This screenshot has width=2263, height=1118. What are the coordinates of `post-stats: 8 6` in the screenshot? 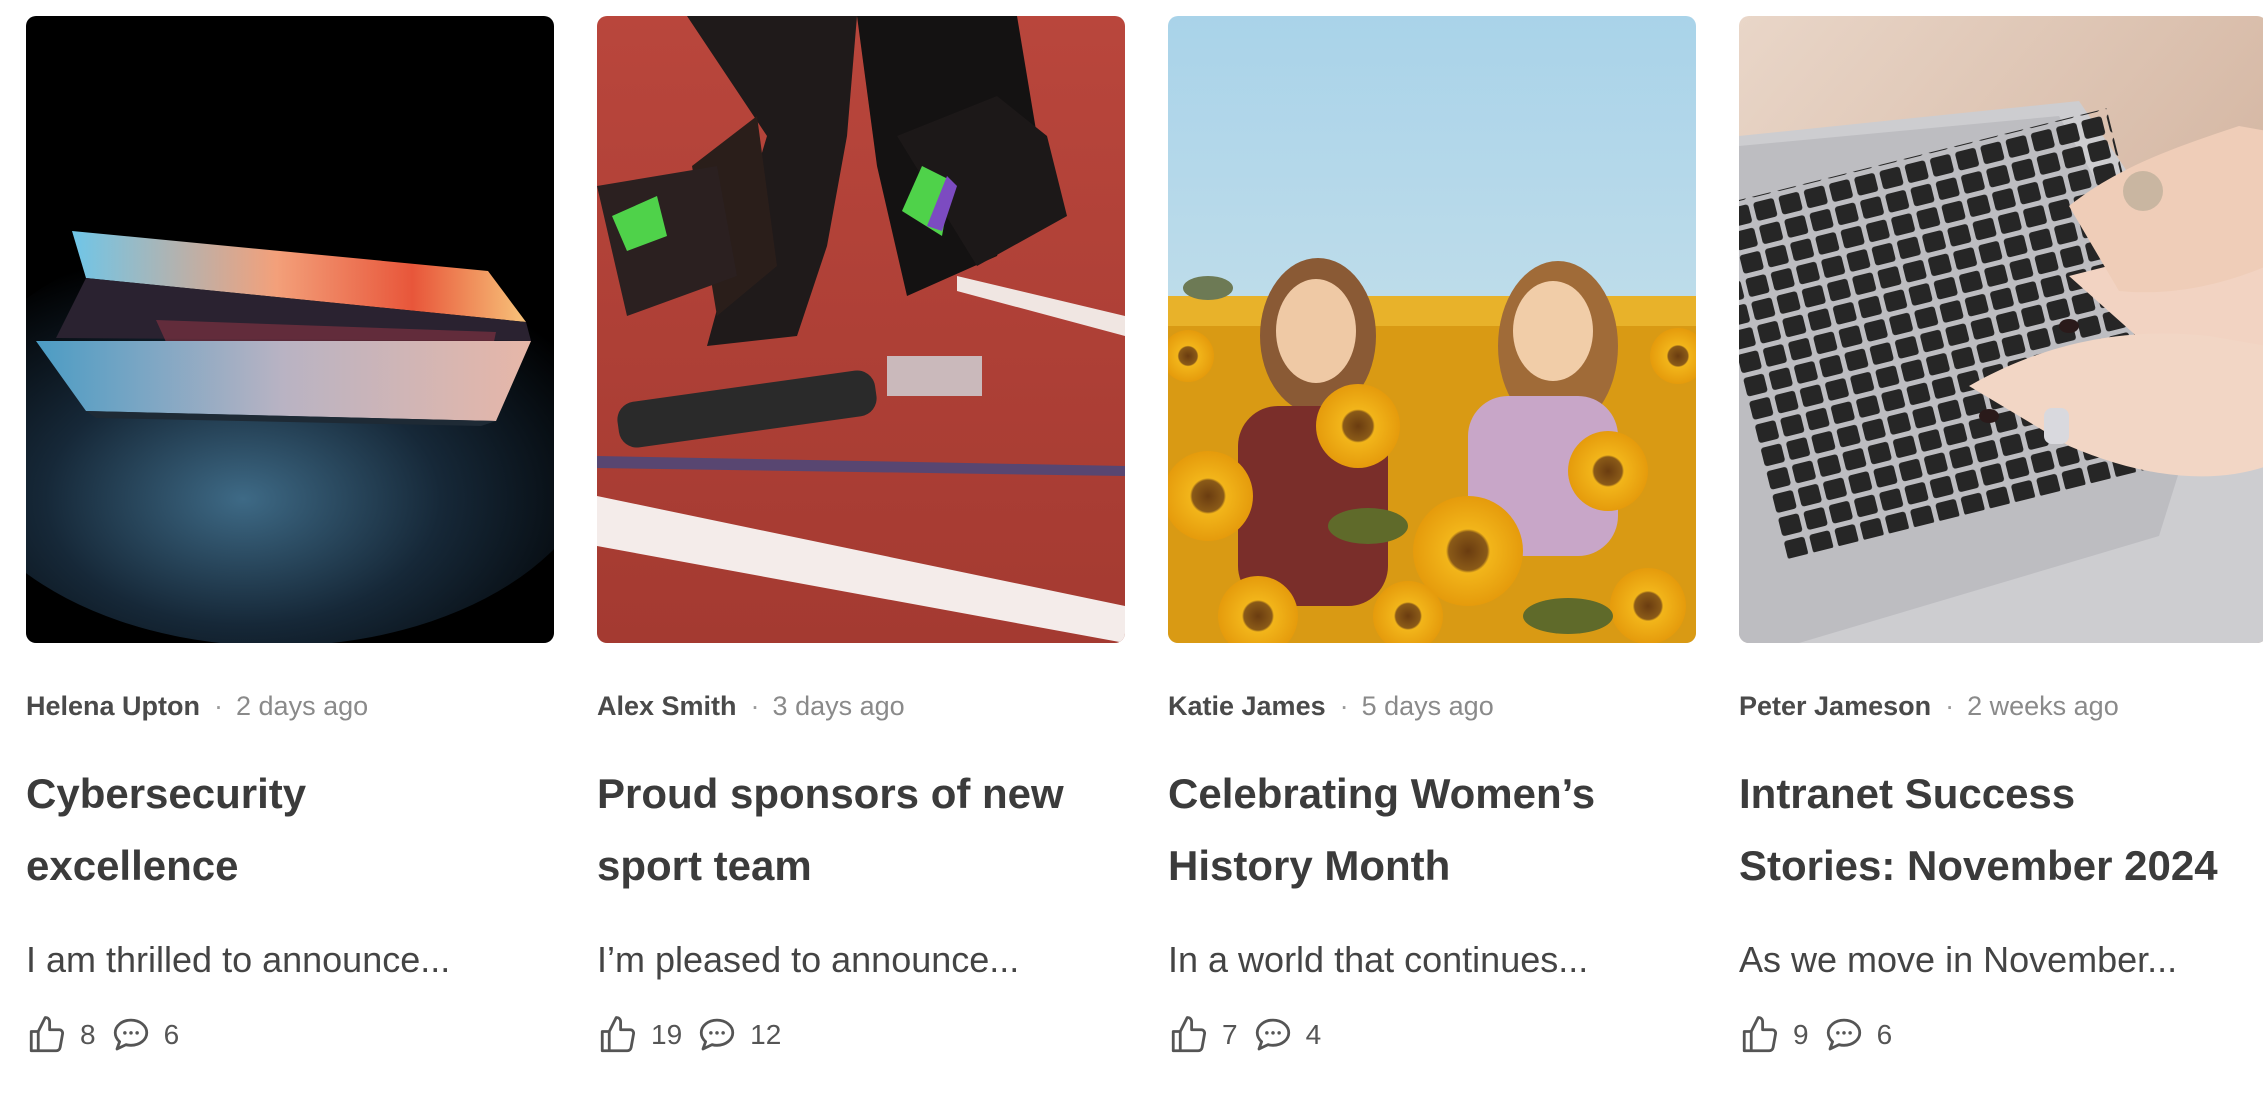 It's located at (290, 1035).